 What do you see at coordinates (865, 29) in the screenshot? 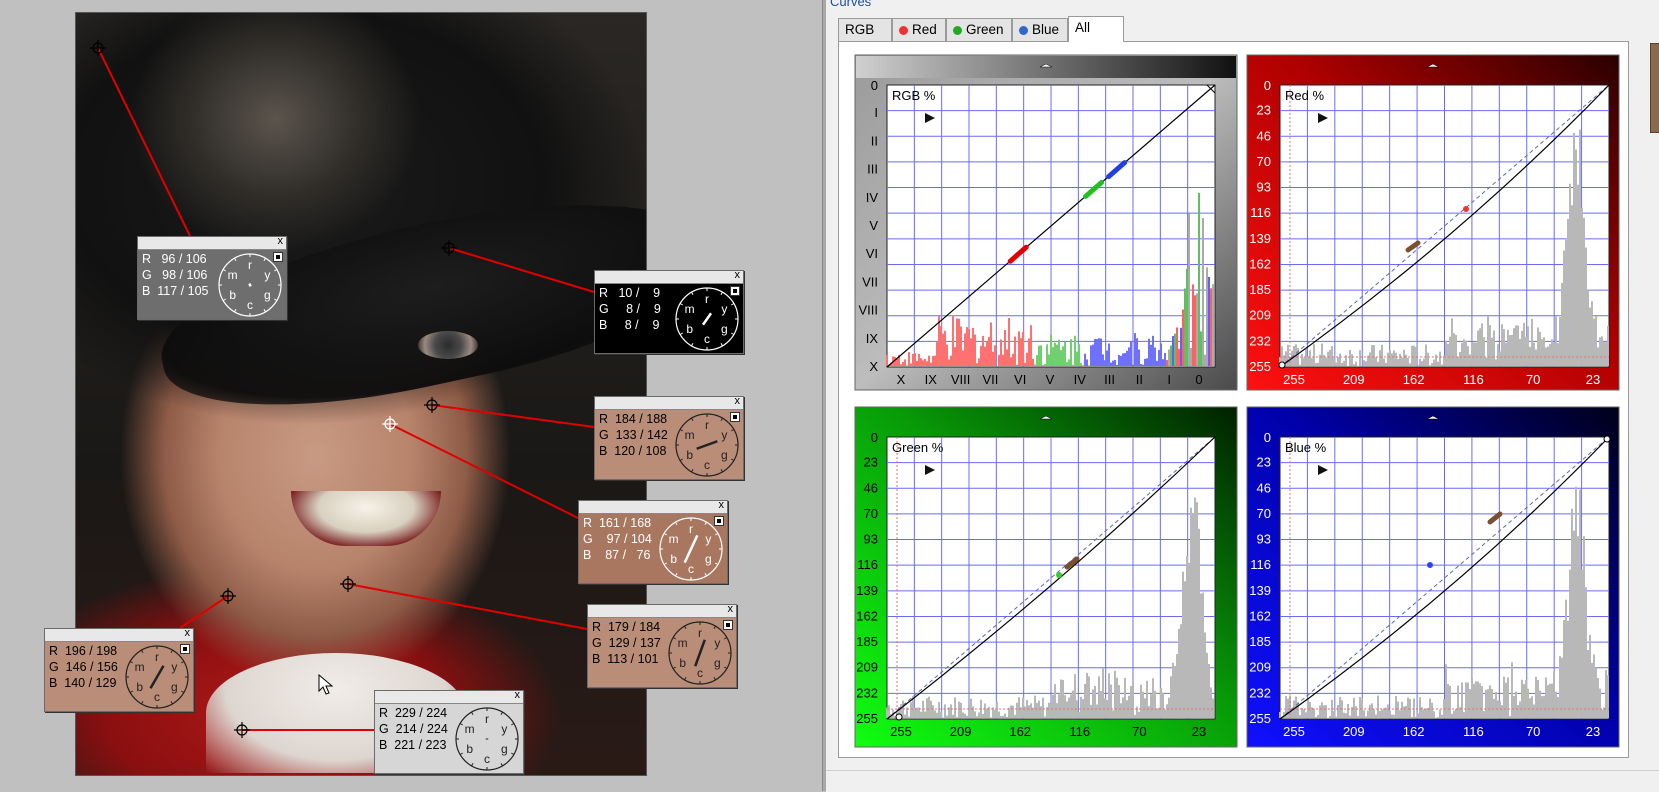
I see `tab-rgb: RGB` at bounding box center [865, 29].